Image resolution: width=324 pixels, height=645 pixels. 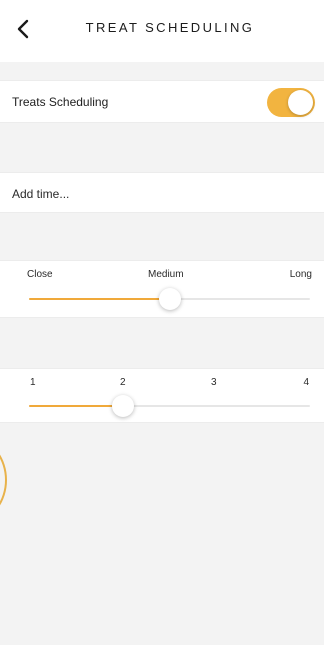 I want to click on count-slider-thumb, so click(x=122, y=406).